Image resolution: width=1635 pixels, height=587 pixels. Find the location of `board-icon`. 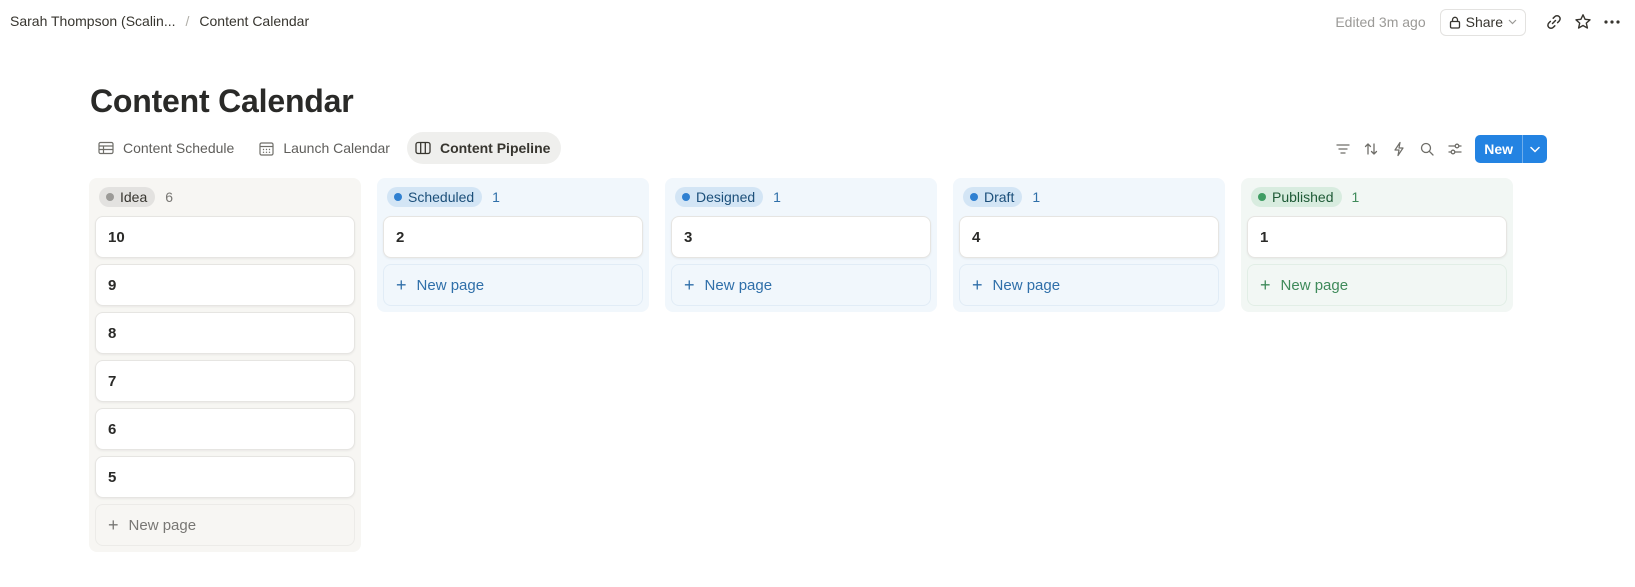

board-icon is located at coordinates (423, 148).